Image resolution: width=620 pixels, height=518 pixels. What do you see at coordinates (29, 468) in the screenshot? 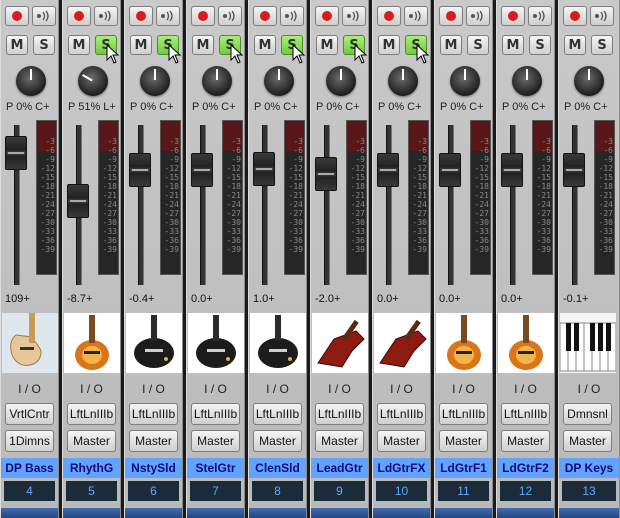
I see `track-name: DP Bass` at bounding box center [29, 468].